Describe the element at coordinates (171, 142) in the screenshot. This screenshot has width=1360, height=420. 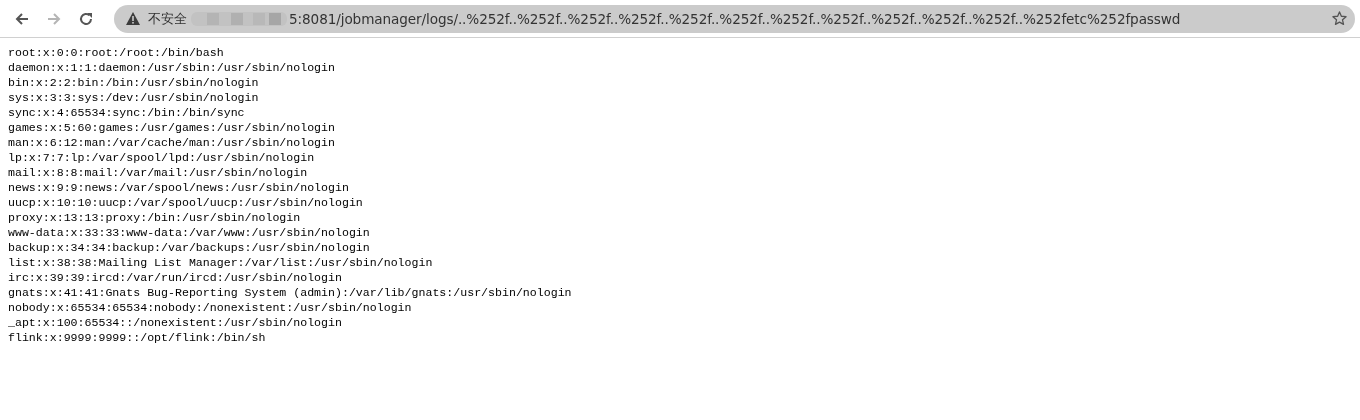
I see `text-line: man:x:6:12:man:/var/cache/man:/usr/sbin/nologin` at that location.